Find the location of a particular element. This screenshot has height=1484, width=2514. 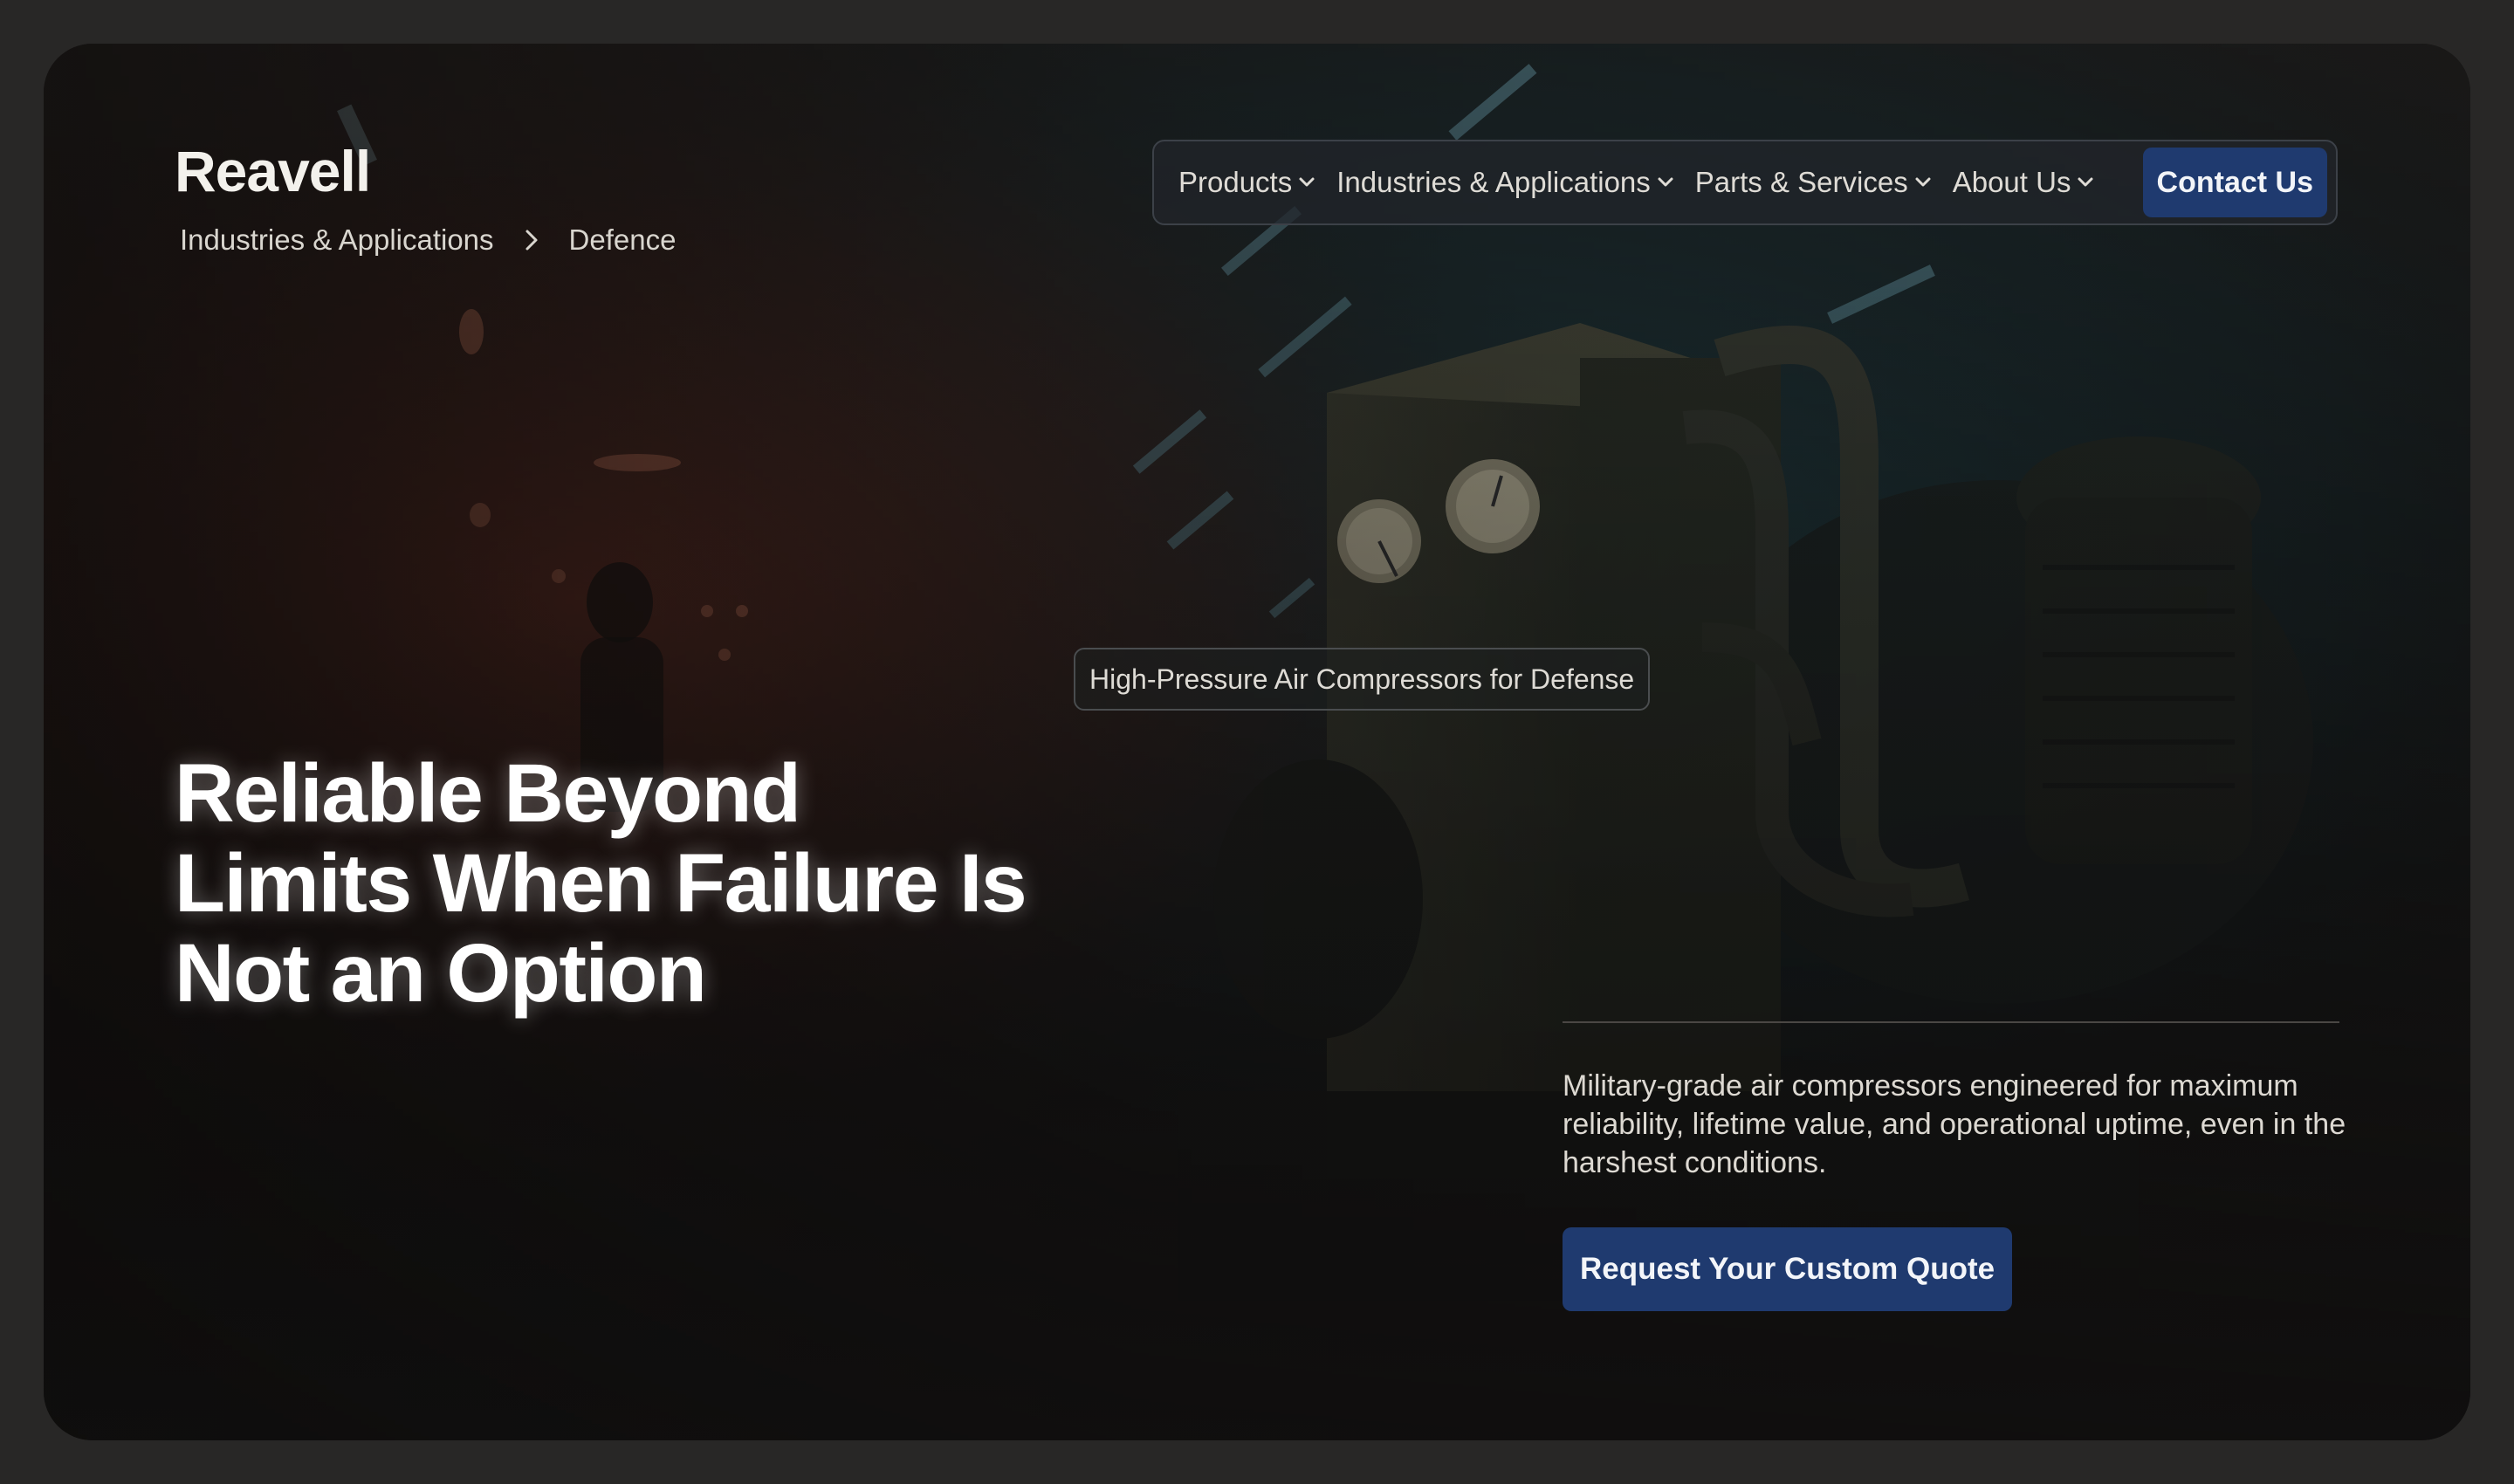

nav-item-products: Products is located at coordinates (1246, 182).